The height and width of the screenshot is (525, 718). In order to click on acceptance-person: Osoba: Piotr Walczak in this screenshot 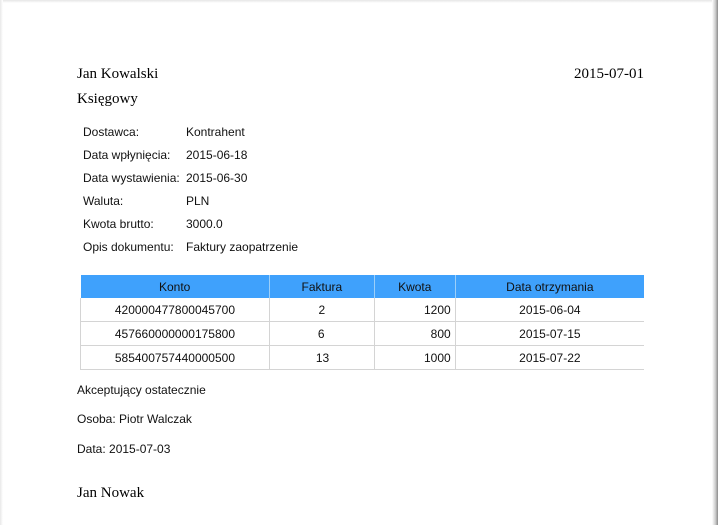, I will do `click(134, 419)`.